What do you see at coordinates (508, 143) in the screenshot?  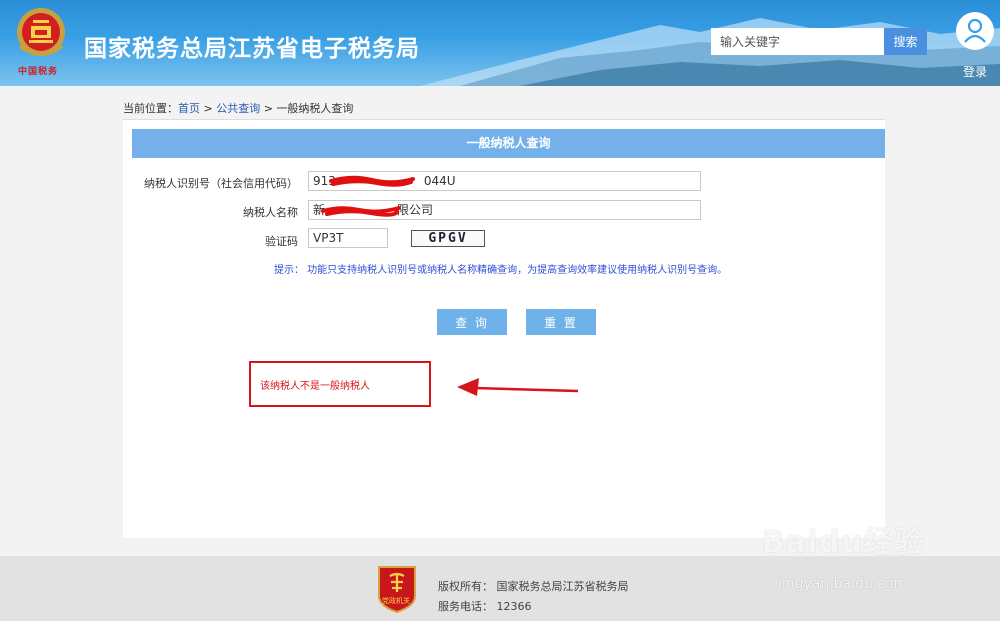 I see `panel-title: 一般纳税人查询` at bounding box center [508, 143].